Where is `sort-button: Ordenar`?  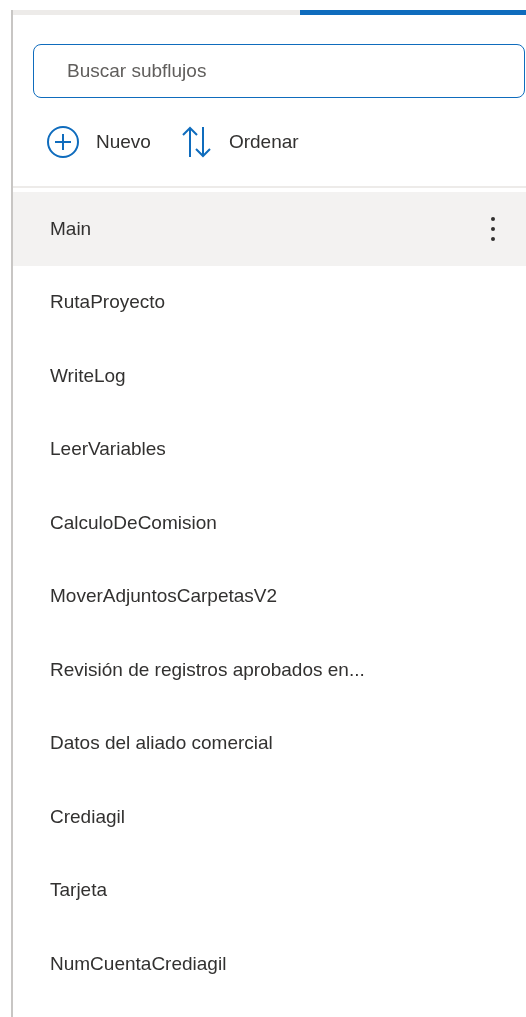
sort-button: Ordenar is located at coordinates (239, 142).